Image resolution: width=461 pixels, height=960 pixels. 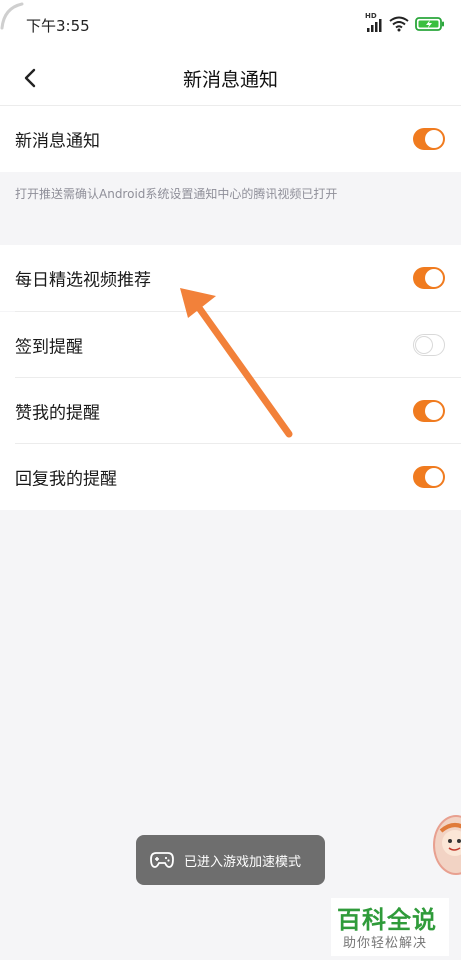 What do you see at coordinates (230, 139) in the screenshot?
I see `main-notification-row: 新消息通知` at bounding box center [230, 139].